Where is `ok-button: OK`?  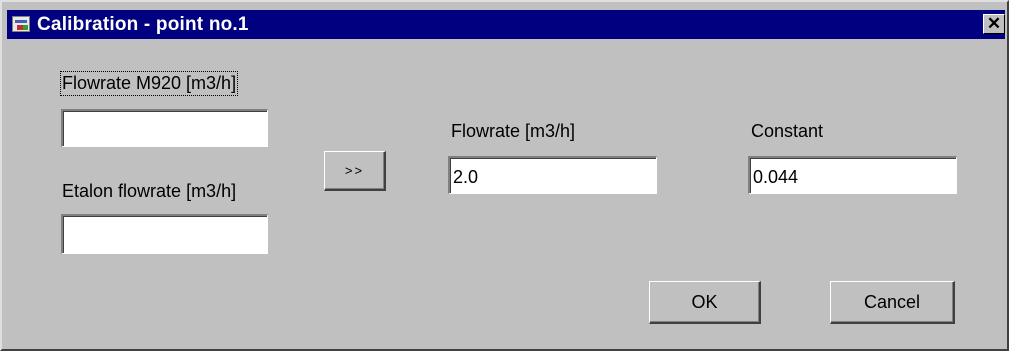 ok-button: OK is located at coordinates (705, 302).